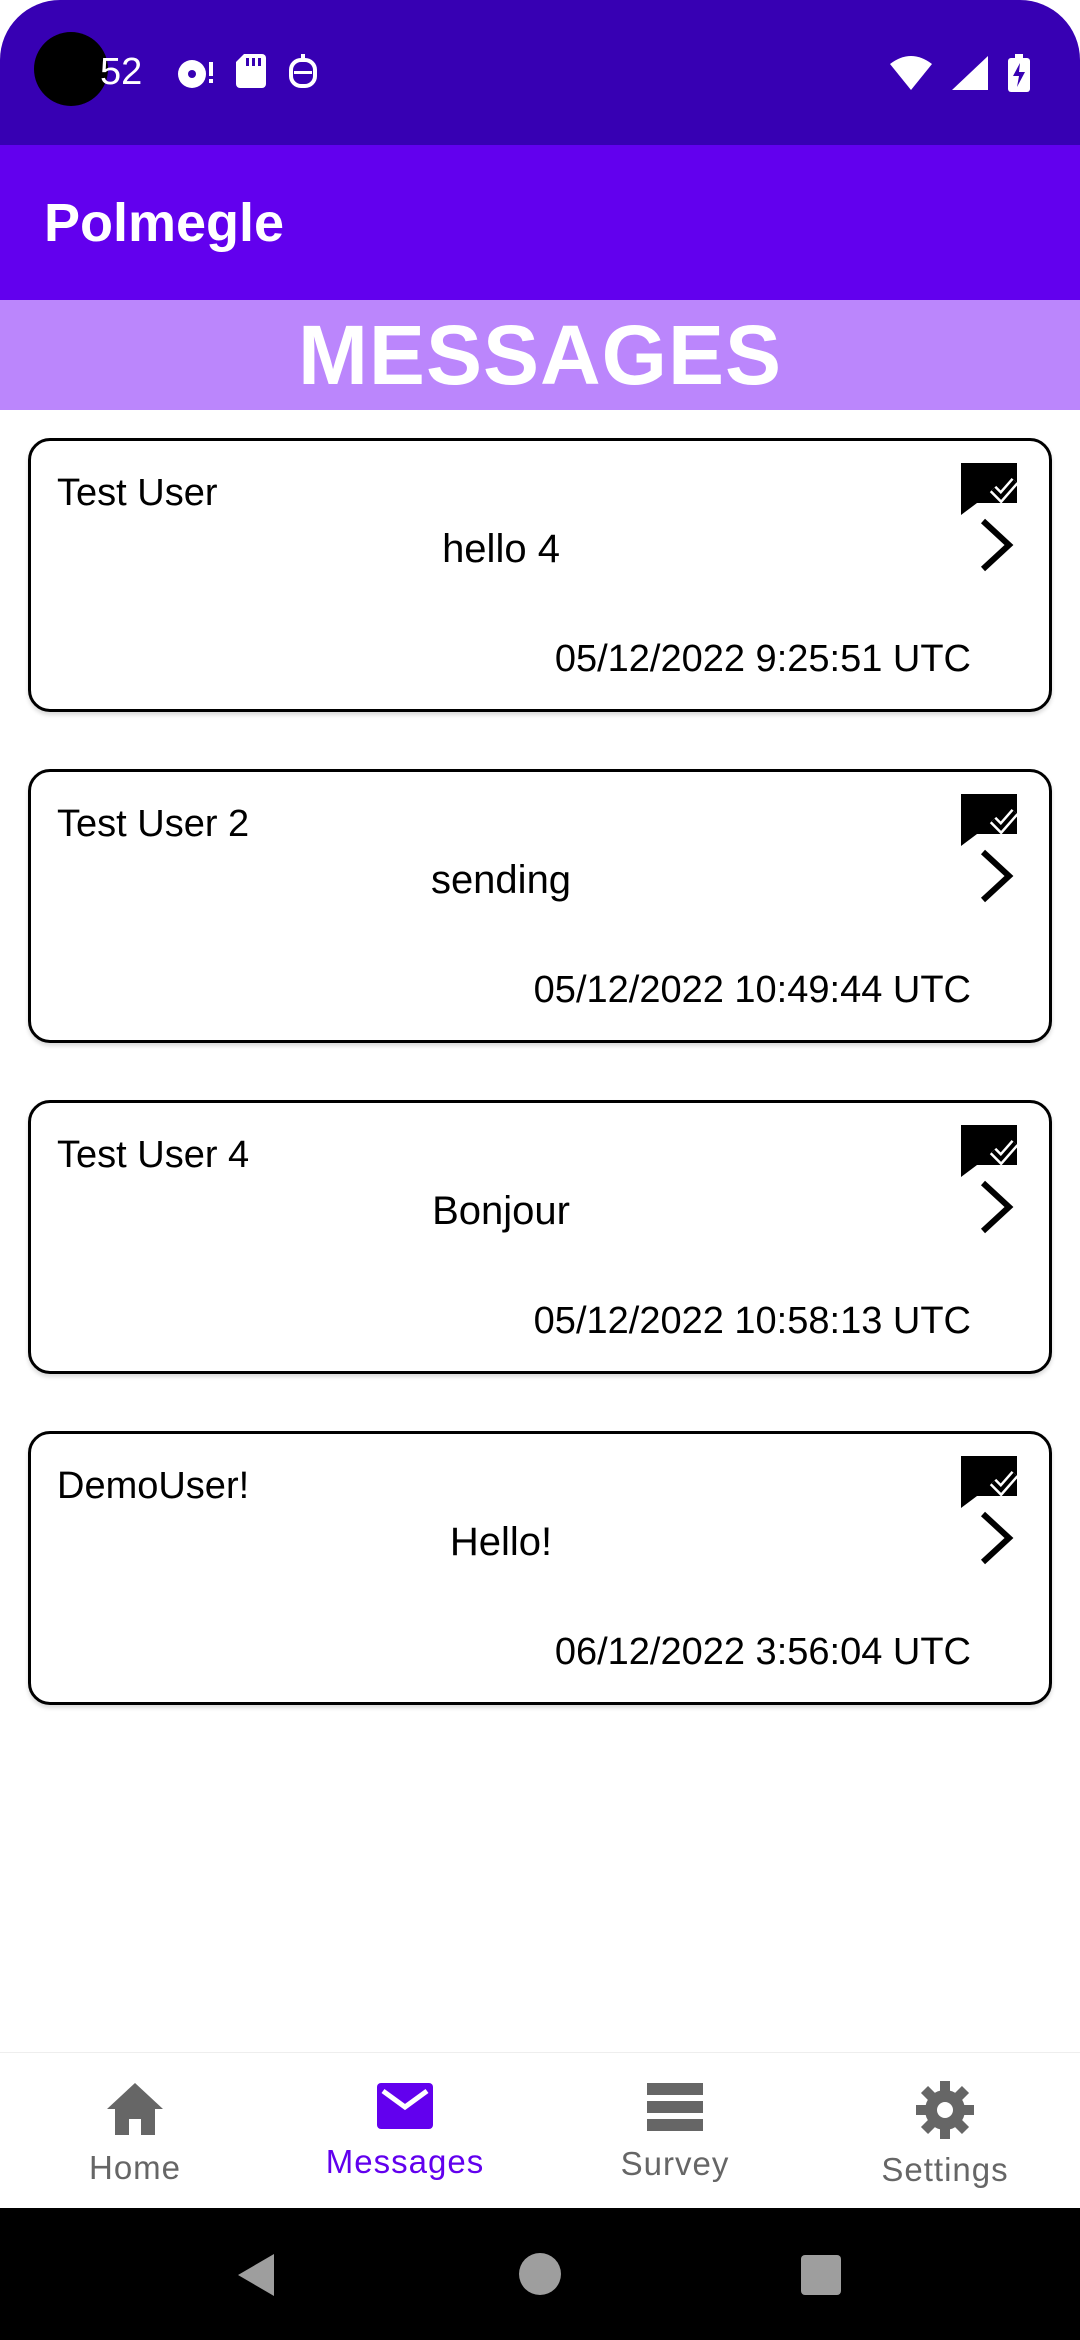 The width and height of the screenshot is (1080, 2340). I want to click on bottom-navigation: Home Messages Survey Settings, so click(540, 2130).